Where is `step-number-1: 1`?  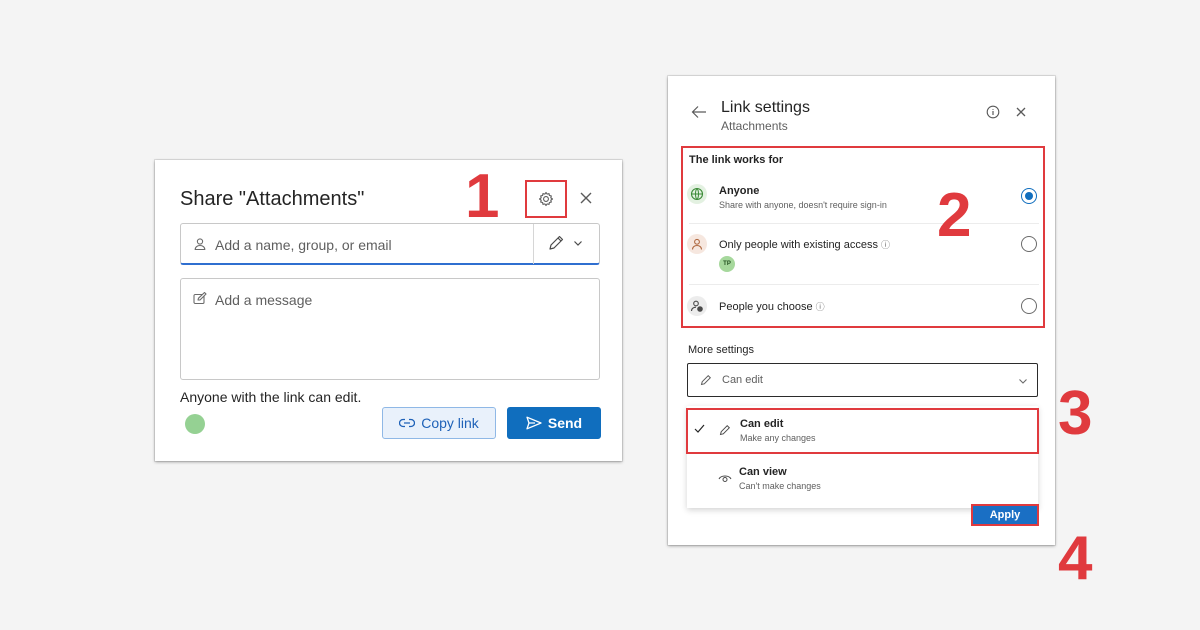
step-number-1: 1 is located at coordinates (482, 196).